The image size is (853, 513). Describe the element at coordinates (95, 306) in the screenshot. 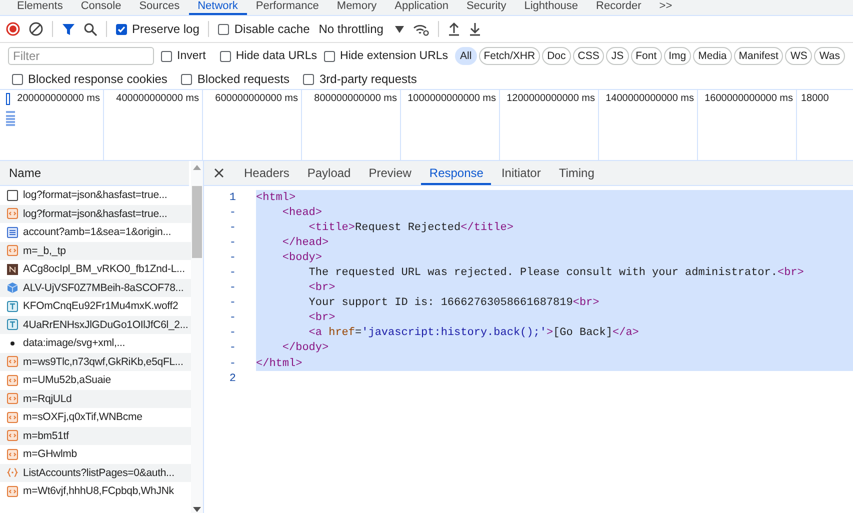

I see `request-row: KFOmCnqEu92Fr1Mu4mxK.woff2` at that location.